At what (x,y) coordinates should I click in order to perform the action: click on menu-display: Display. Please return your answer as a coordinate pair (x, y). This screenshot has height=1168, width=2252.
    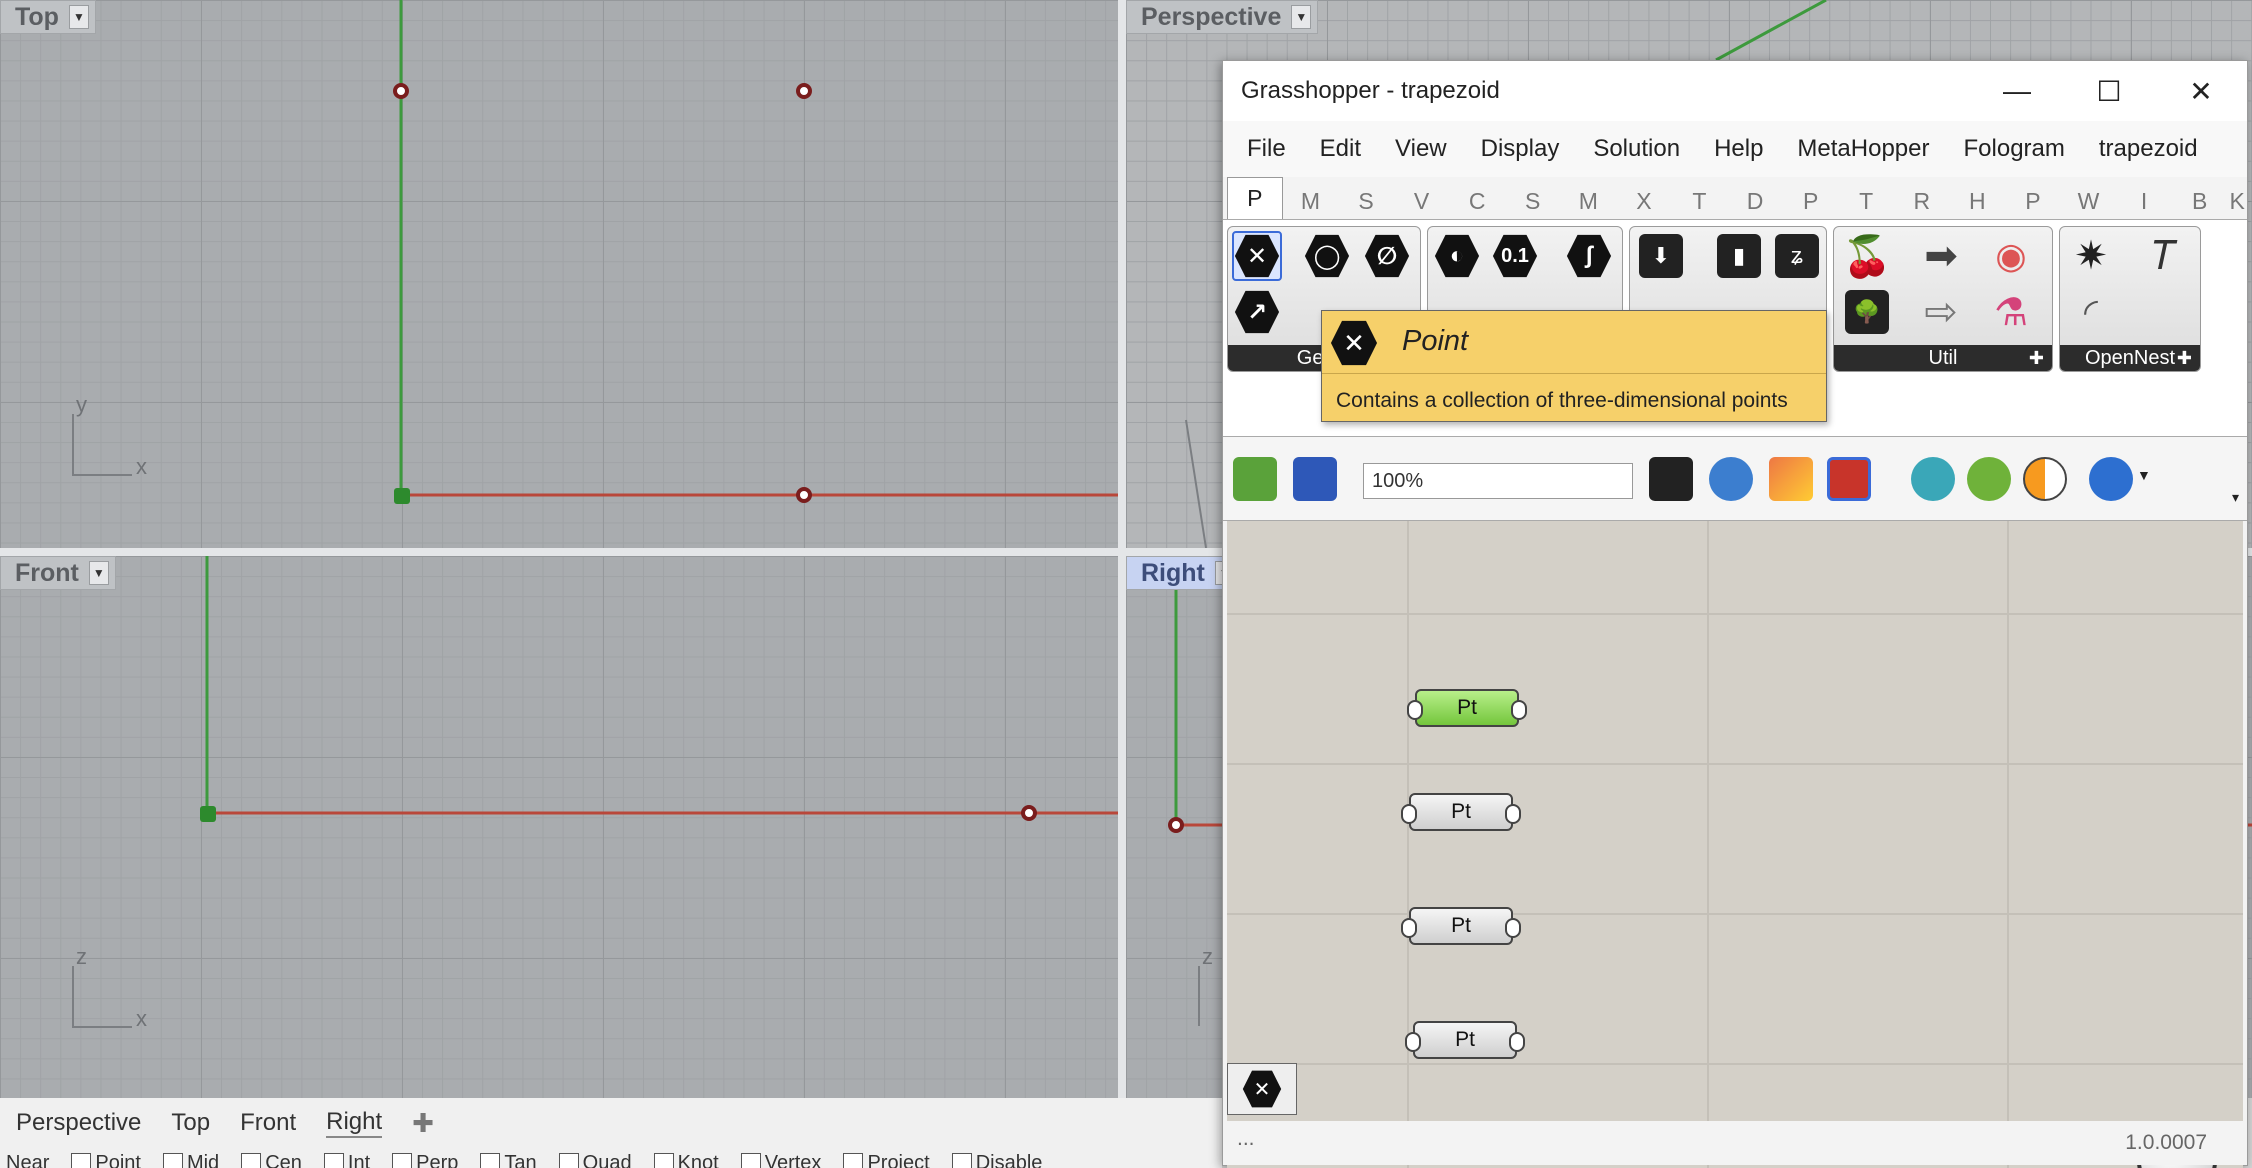
    Looking at the image, I should click on (1520, 149).